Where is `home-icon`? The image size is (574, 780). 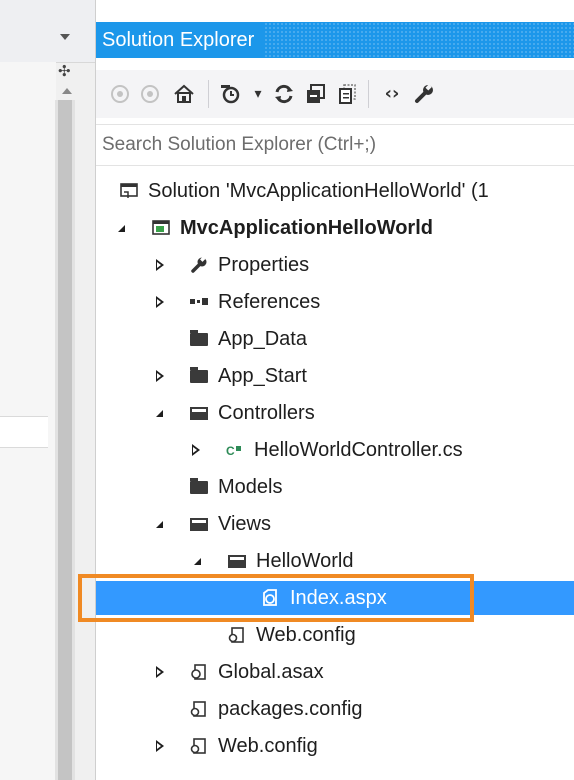 home-icon is located at coordinates (184, 94).